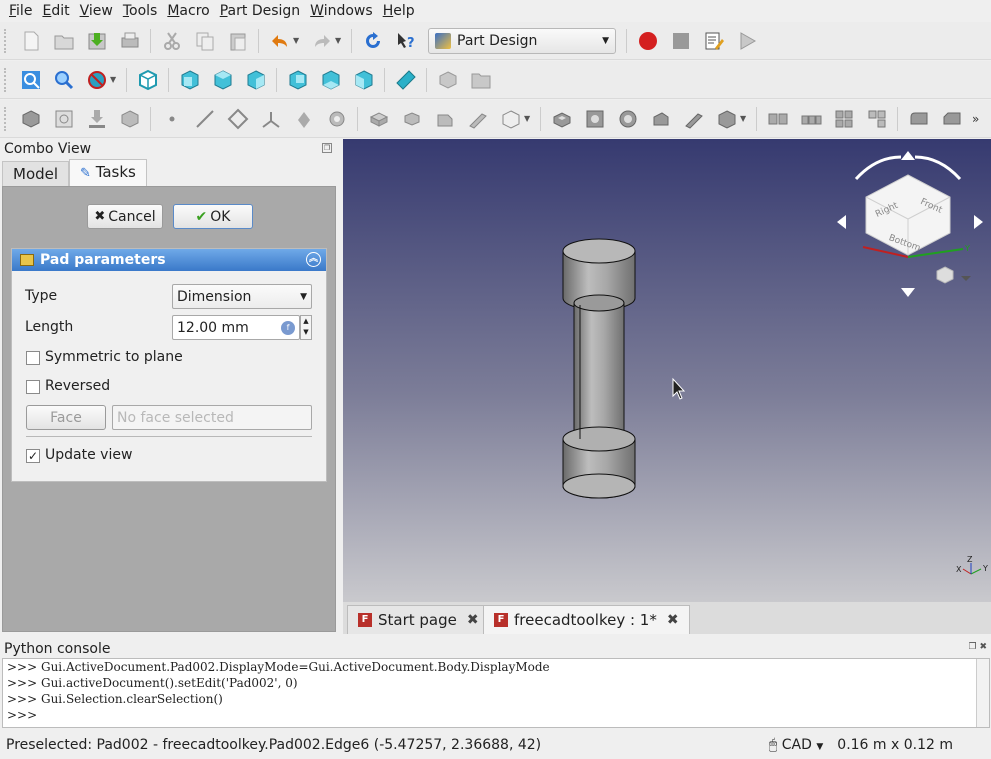 The width and height of the screenshot is (991, 759). What do you see at coordinates (236, 327) in the screenshot?
I see `length-input: 12.00 mm f` at bounding box center [236, 327].